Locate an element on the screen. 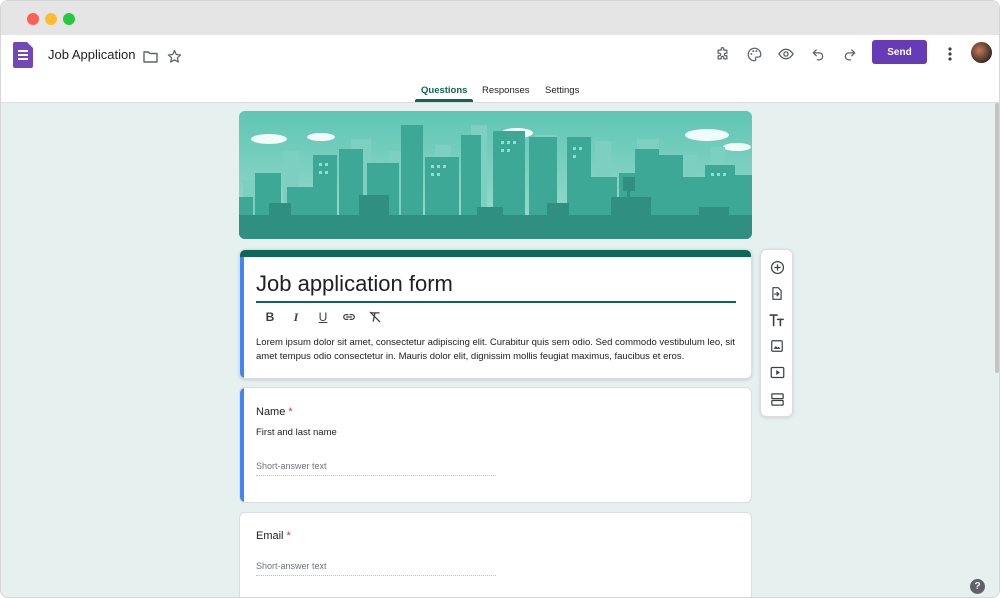  italic-button: I is located at coordinates (296, 317).